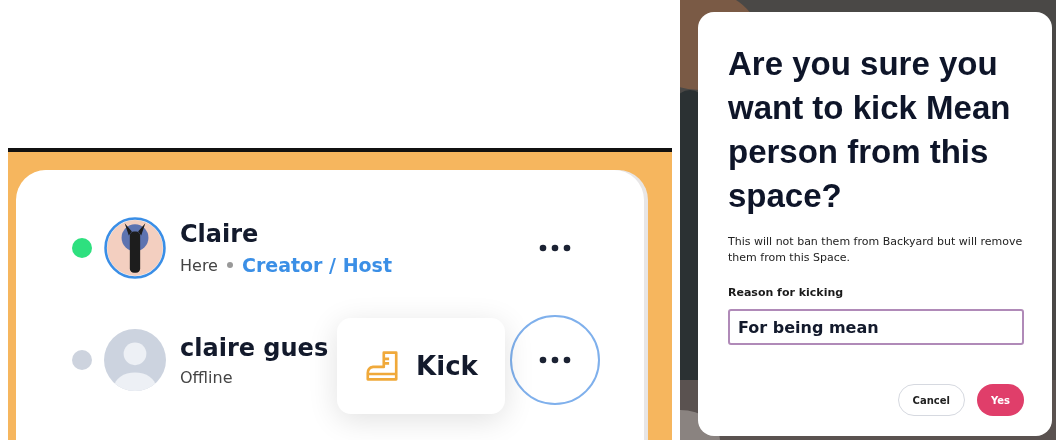 The width and height of the screenshot is (1056, 440). I want to click on dialog-title: Are you sure you want to kick Mean person from this space?, so click(870, 130).